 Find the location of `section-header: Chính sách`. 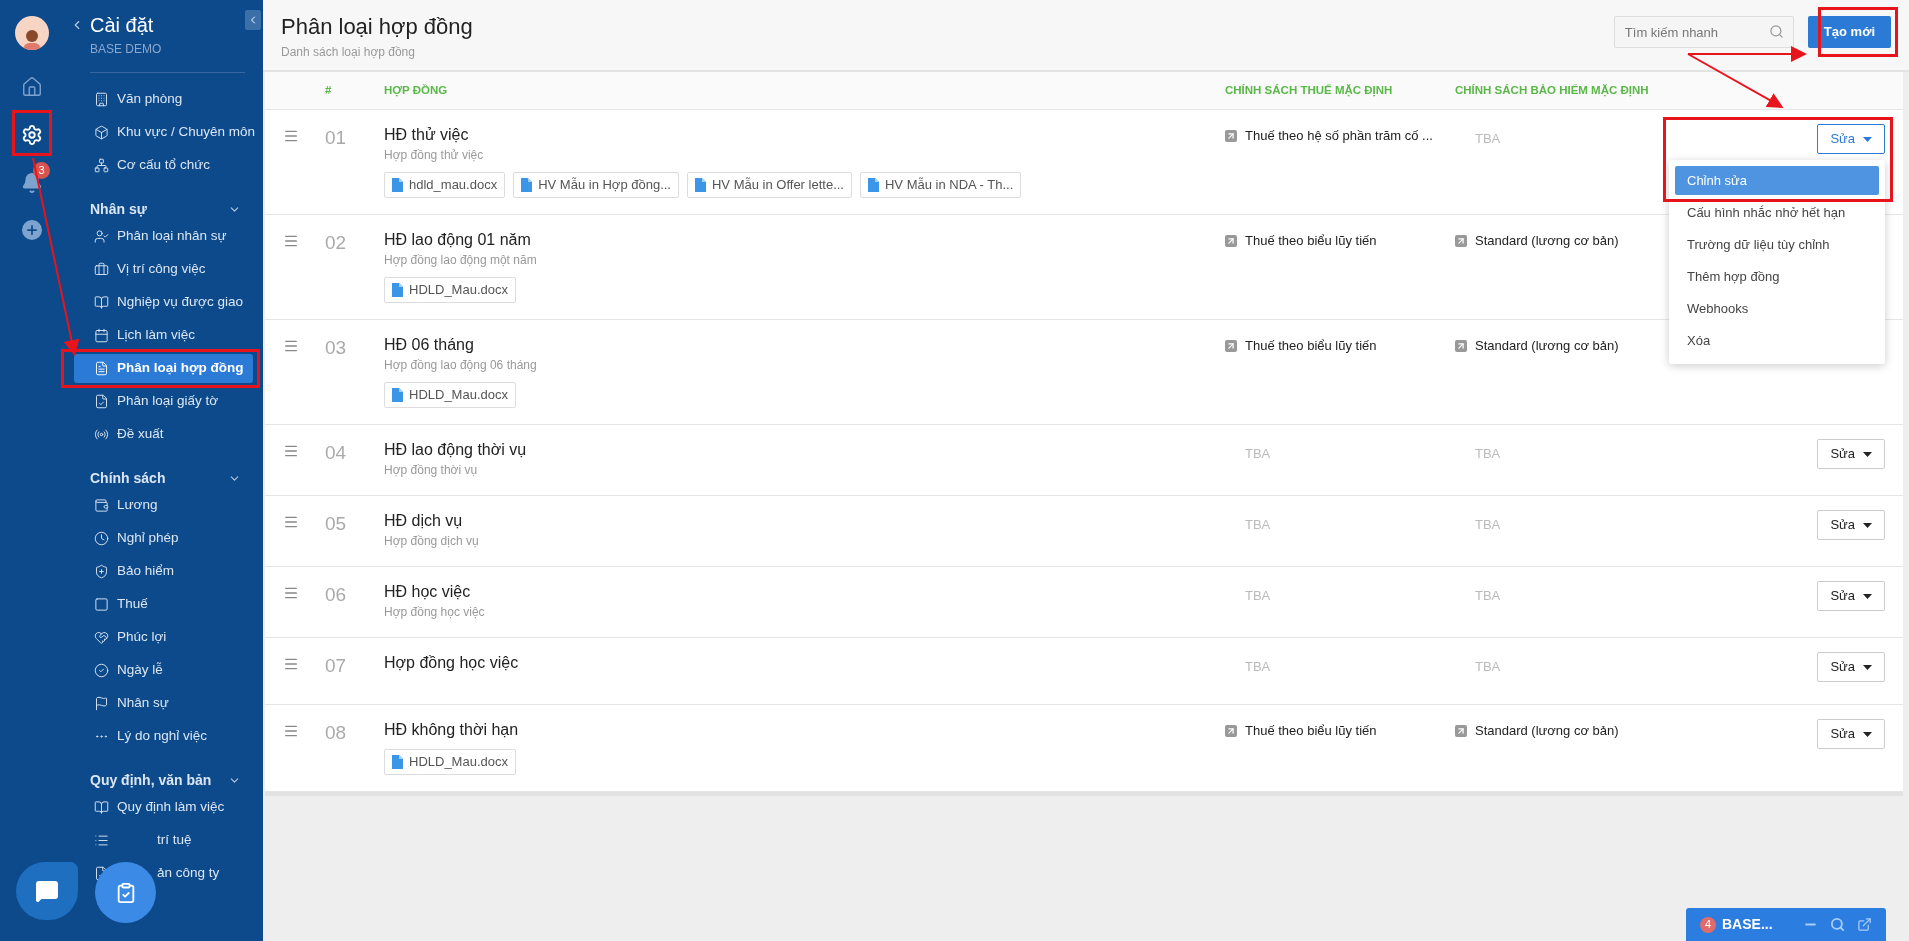

section-header: Chính sách is located at coordinates (128, 478).